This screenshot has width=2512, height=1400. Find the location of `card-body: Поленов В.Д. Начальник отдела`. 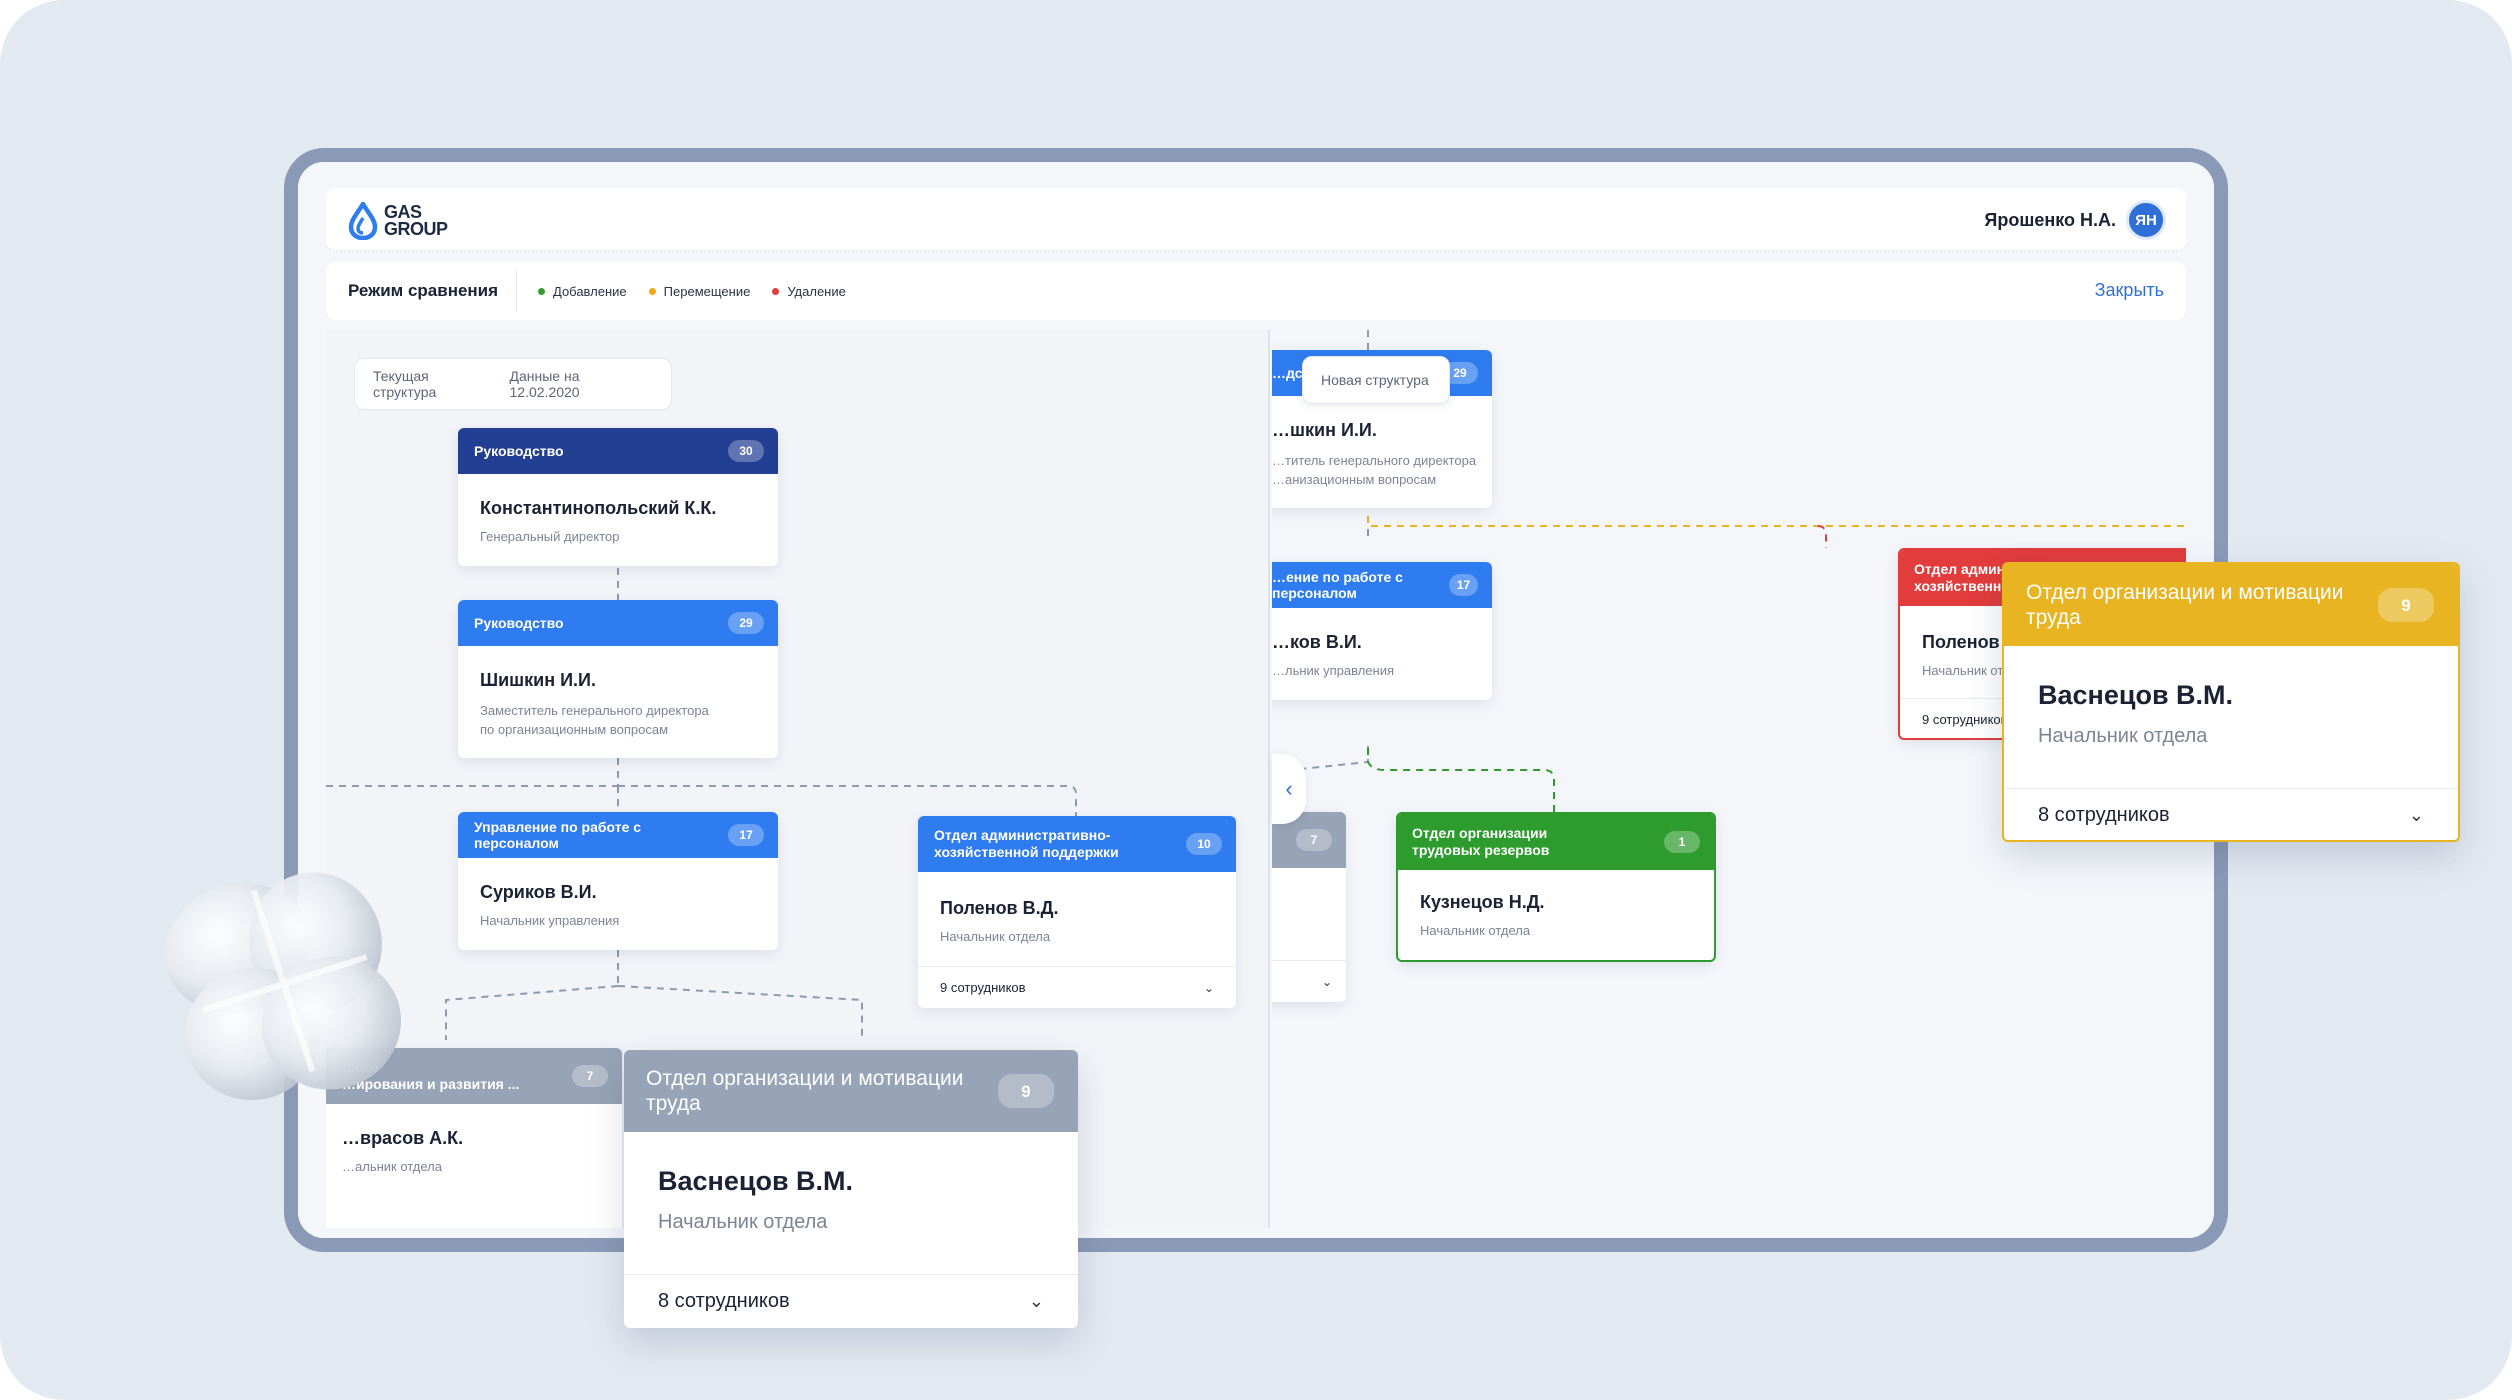

card-body: Поленов В.Д. Начальник отдела is located at coordinates (1077, 919).